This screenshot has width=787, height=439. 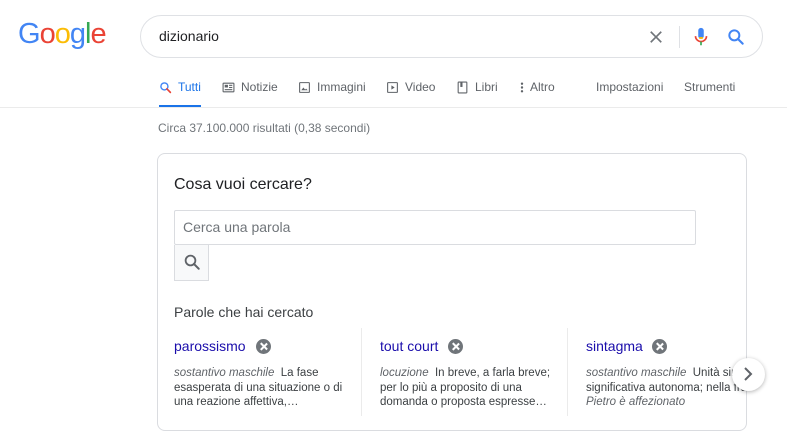 I want to click on google-logo: Google, so click(x=62, y=34).